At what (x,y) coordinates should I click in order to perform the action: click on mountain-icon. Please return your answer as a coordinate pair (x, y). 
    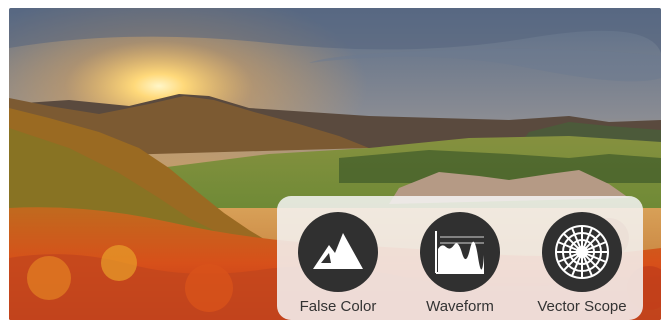
    Looking at the image, I should click on (338, 251).